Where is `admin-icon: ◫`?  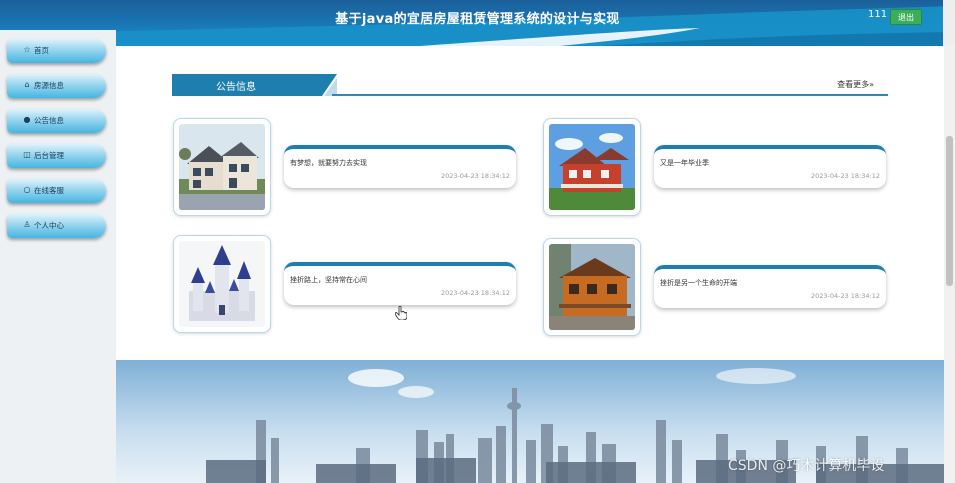
admin-icon: ◫ is located at coordinates (27, 154).